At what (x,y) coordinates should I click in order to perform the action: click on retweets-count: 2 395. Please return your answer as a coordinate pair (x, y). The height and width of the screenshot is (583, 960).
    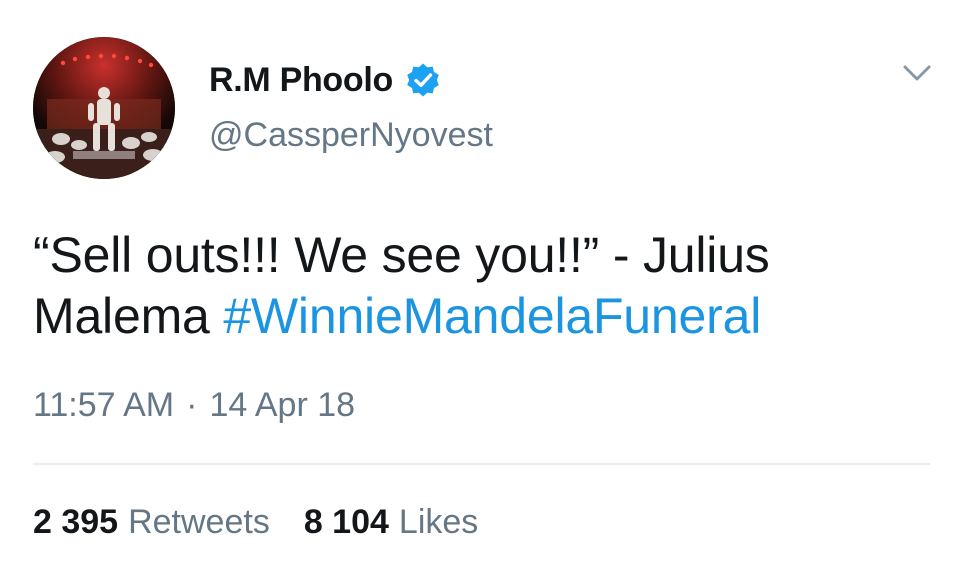
    Looking at the image, I should click on (76, 522).